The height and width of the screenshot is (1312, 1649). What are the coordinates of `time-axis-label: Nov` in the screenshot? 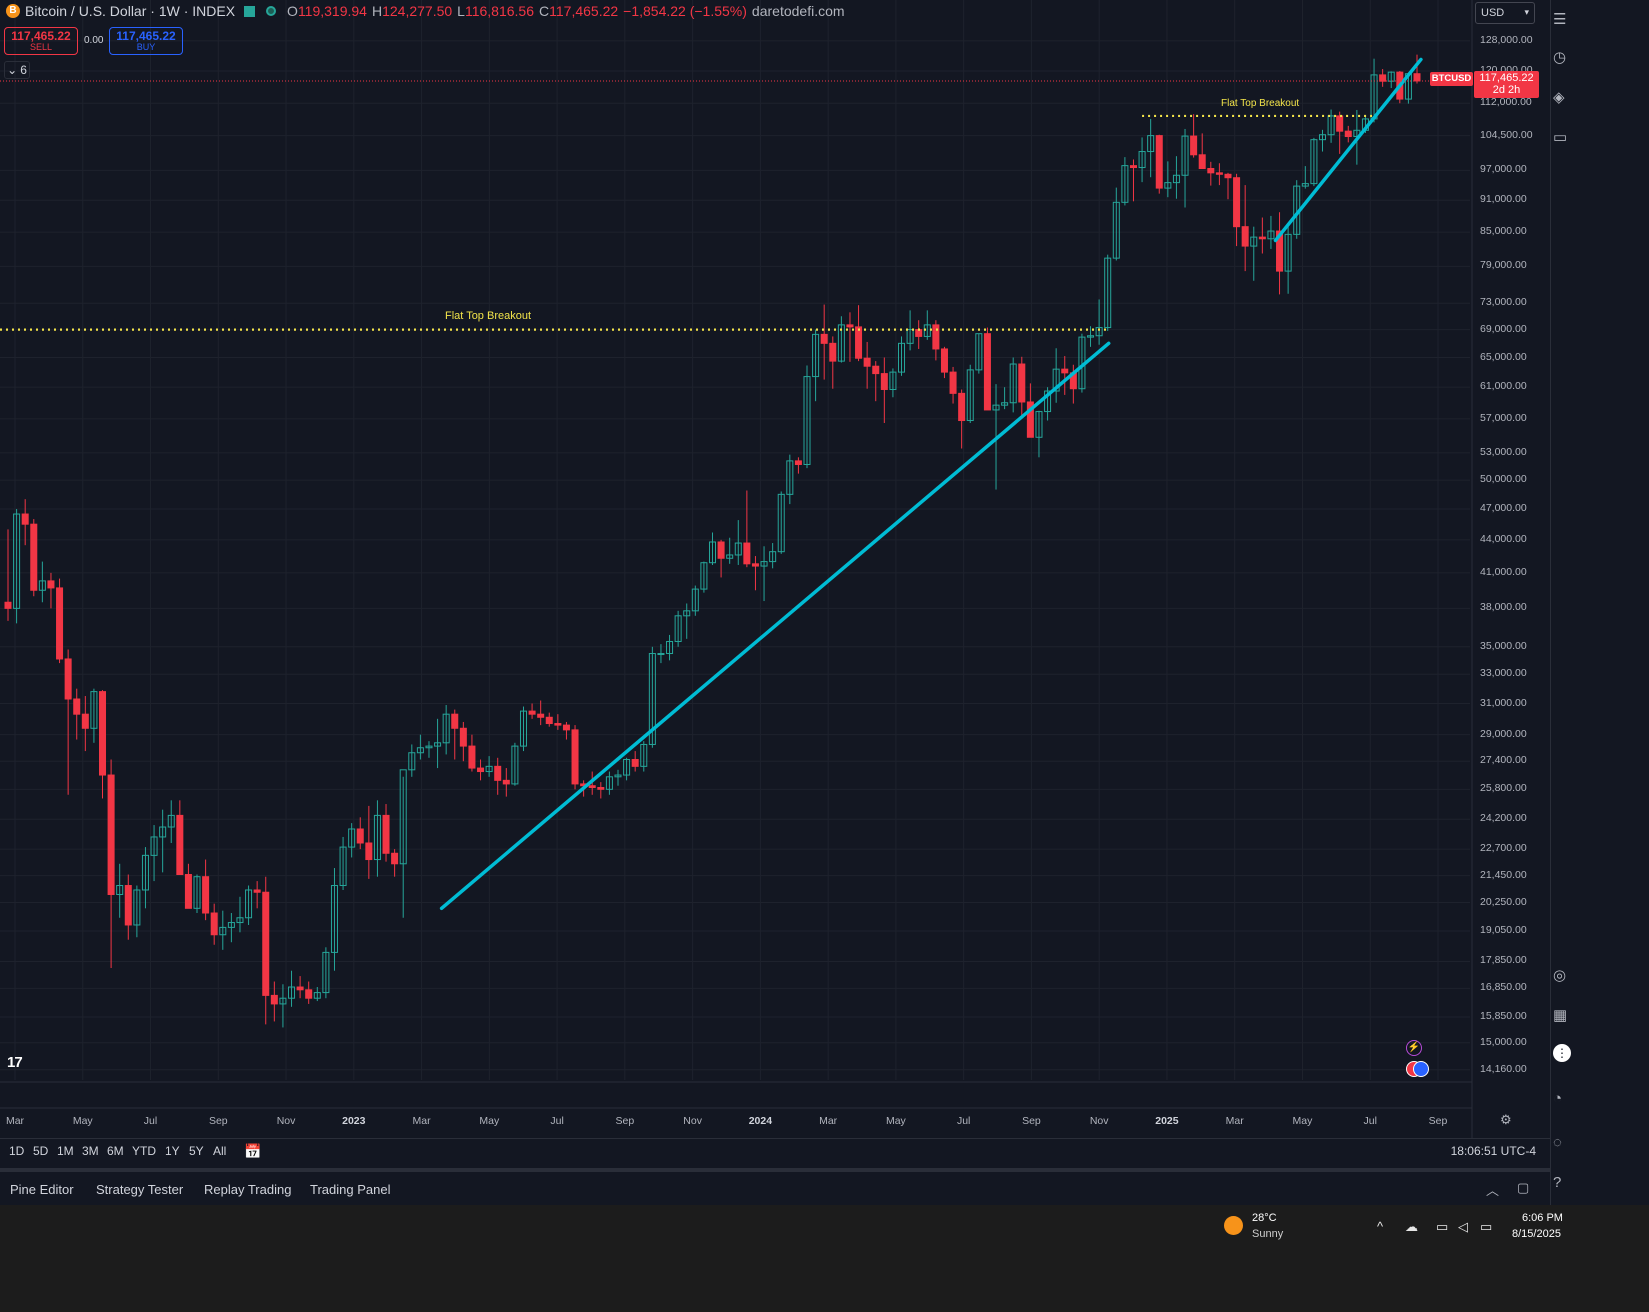 It's located at (692, 1121).